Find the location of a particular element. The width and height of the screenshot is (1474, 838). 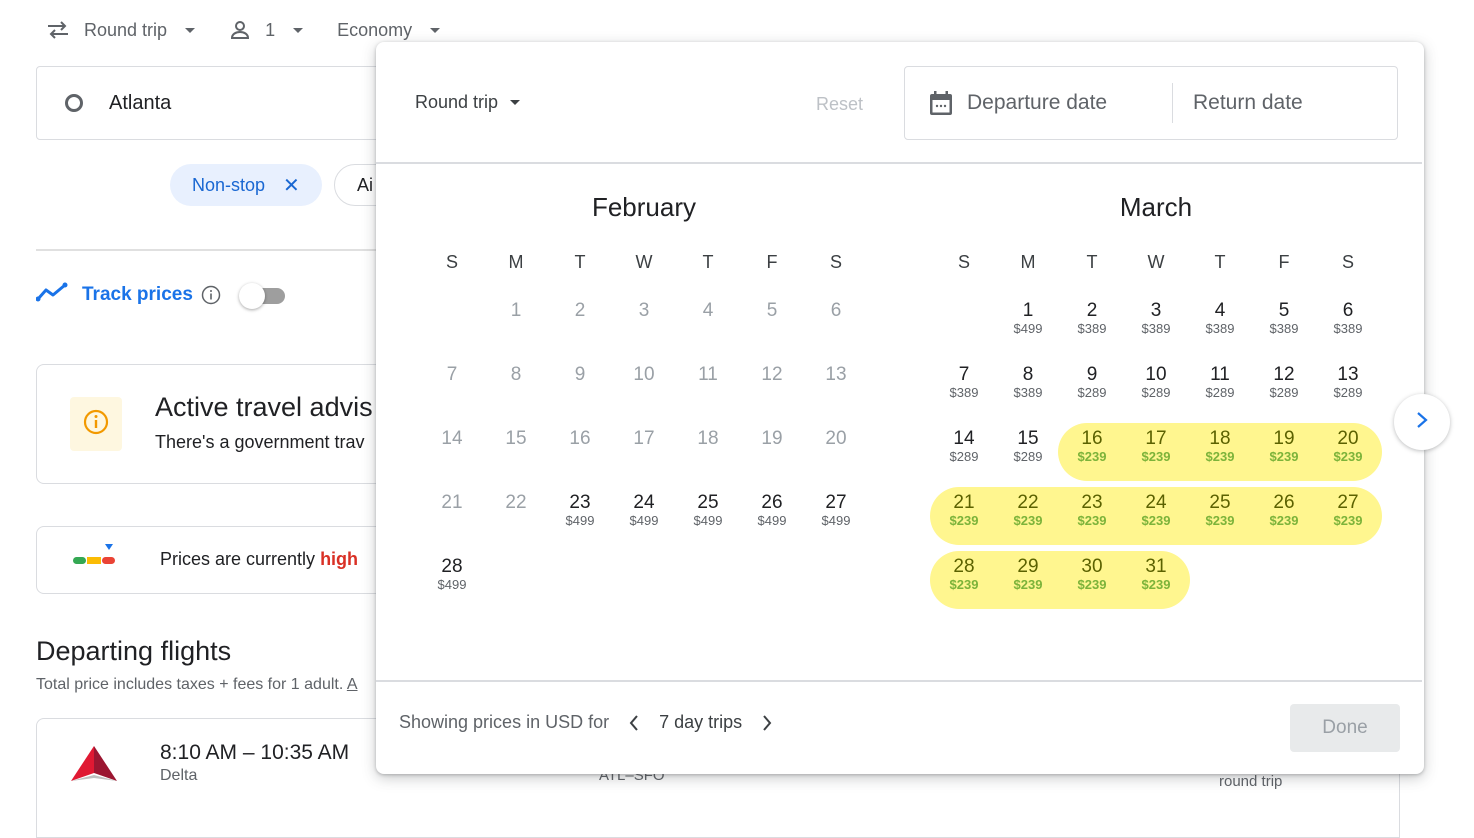

calendar-day: 4 $389 is located at coordinates (1220, 324).